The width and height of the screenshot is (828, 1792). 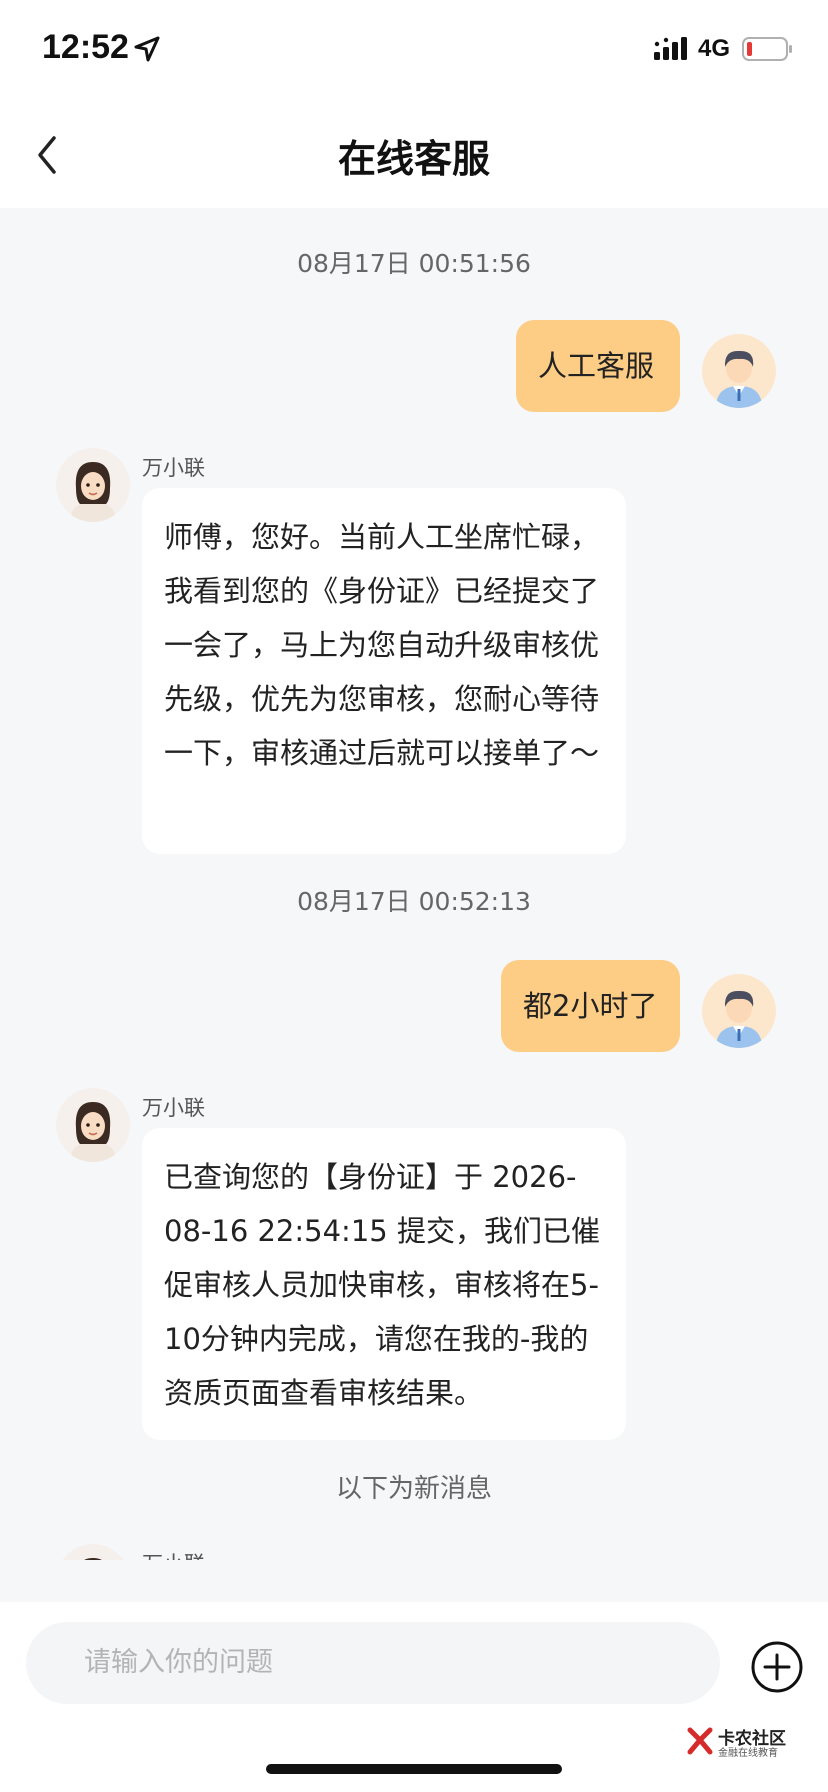 What do you see at coordinates (414, 50) in the screenshot?
I see `status-bar: 12:52 4G` at bounding box center [414, 50].